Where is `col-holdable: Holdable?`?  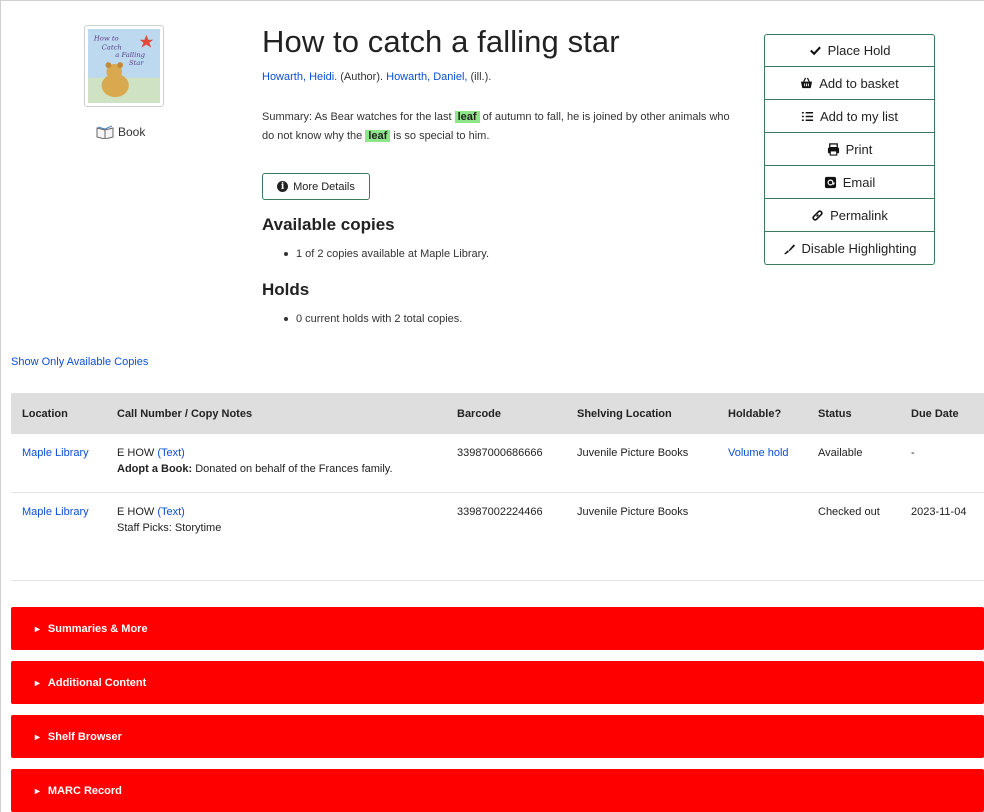 col-holdable: Holdable? is located at coordinates (762, 413).